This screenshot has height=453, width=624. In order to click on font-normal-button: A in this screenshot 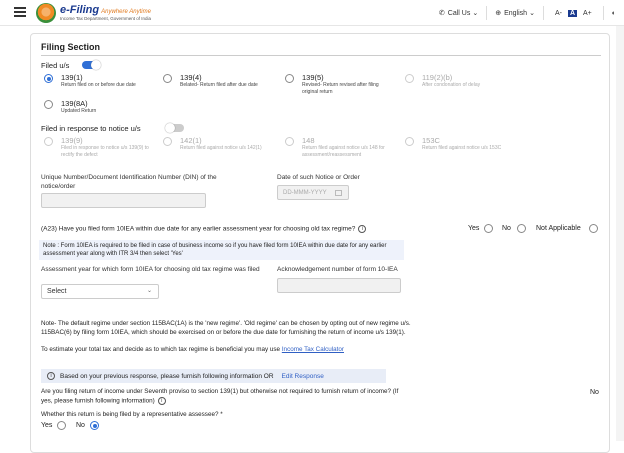, I will do `click(572, 13)`.